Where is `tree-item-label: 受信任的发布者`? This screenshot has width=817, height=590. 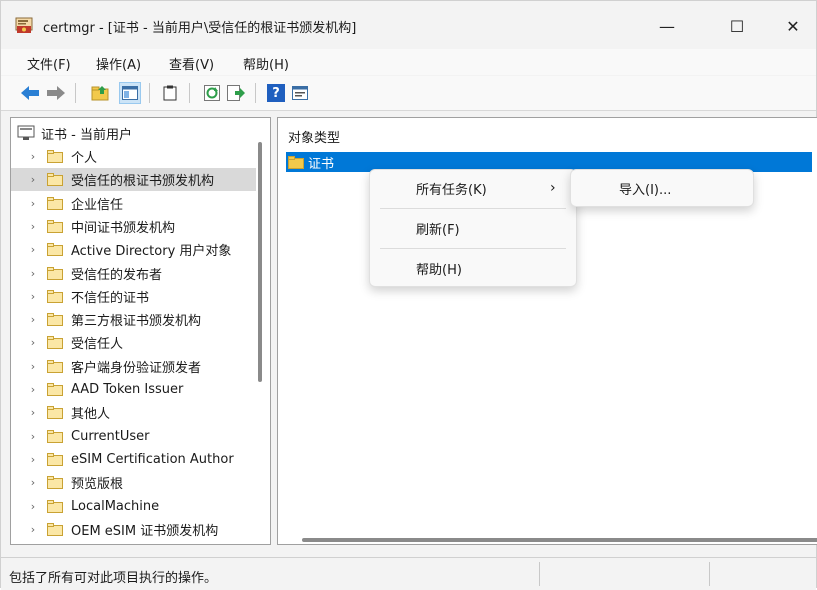 tree-item-label: 受信任的发布者 is located at coordinates (117, 275).